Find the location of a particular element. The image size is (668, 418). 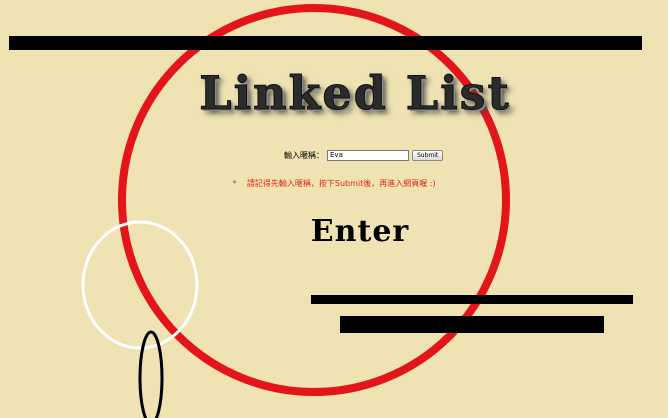

top-black-bar is located at coordinates (325, 43).